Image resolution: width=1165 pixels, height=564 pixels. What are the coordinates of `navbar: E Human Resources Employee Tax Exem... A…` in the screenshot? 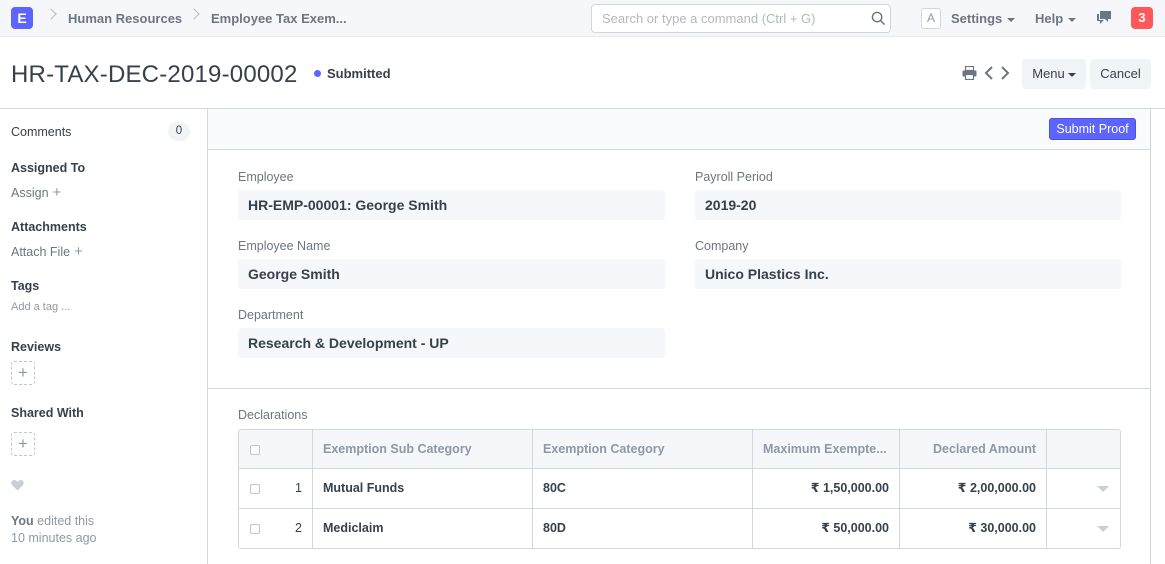 It's located at (582, 18).